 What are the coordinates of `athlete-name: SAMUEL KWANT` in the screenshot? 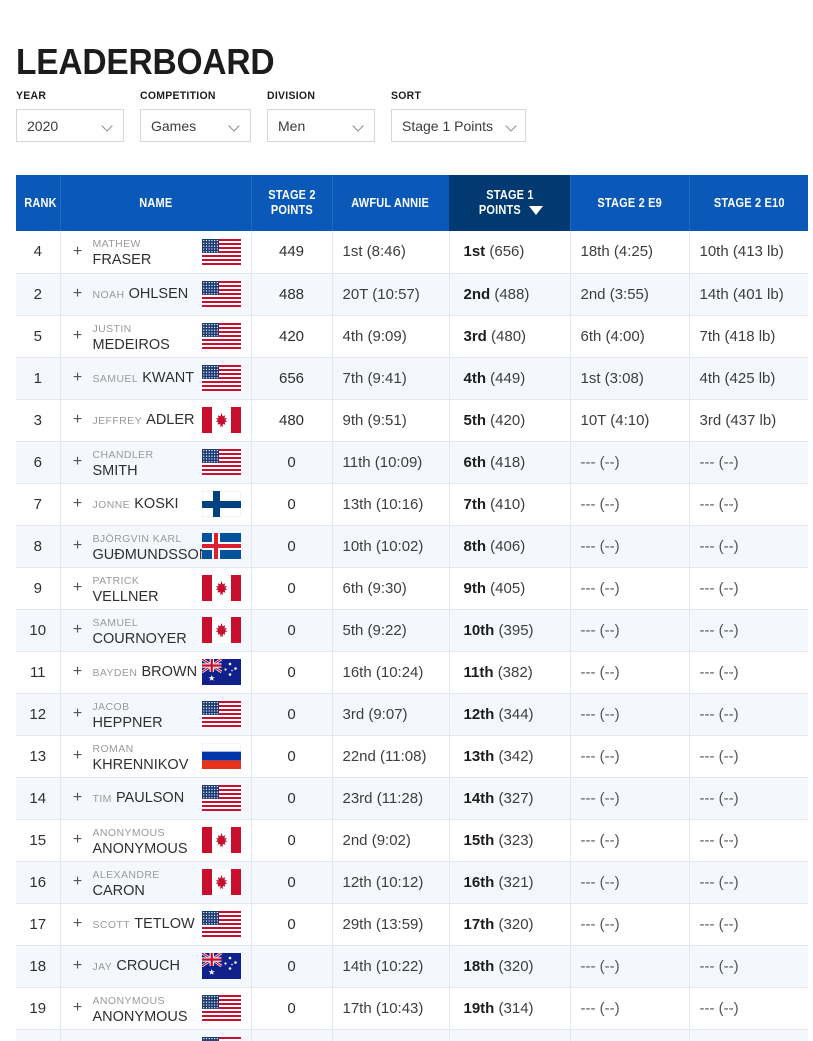 It's located at (141, 378).